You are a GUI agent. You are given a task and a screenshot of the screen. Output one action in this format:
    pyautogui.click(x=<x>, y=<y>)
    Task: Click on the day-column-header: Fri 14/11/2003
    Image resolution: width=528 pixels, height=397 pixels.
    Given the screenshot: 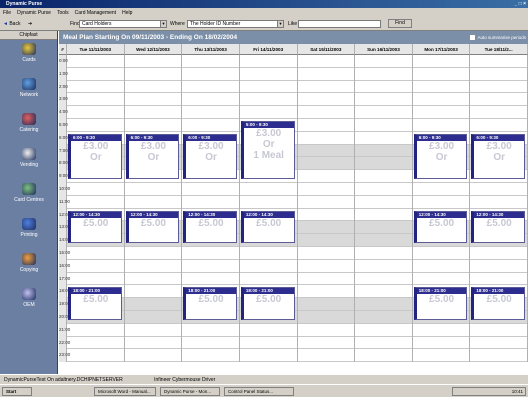 What is the action you would take?
    pyautogui.click(x=268, y=49)
    